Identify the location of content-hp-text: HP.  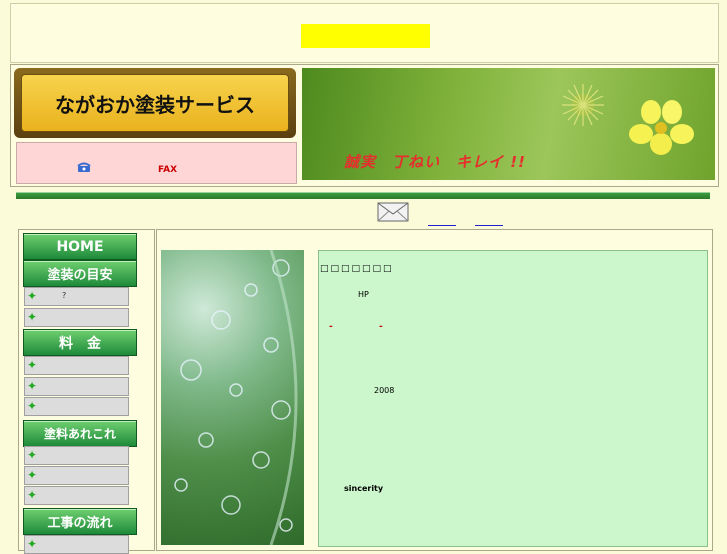
(363, 294).